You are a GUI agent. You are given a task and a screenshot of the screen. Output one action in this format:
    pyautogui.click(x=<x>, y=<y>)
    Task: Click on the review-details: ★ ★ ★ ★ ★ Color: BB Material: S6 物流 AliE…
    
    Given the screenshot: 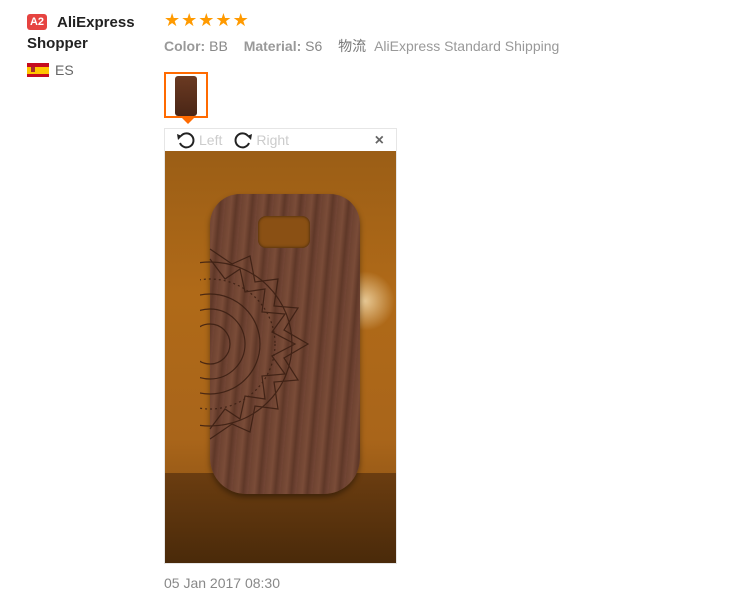 What is the action you would take?
    pyautogui.click(x=361, y=33)
    